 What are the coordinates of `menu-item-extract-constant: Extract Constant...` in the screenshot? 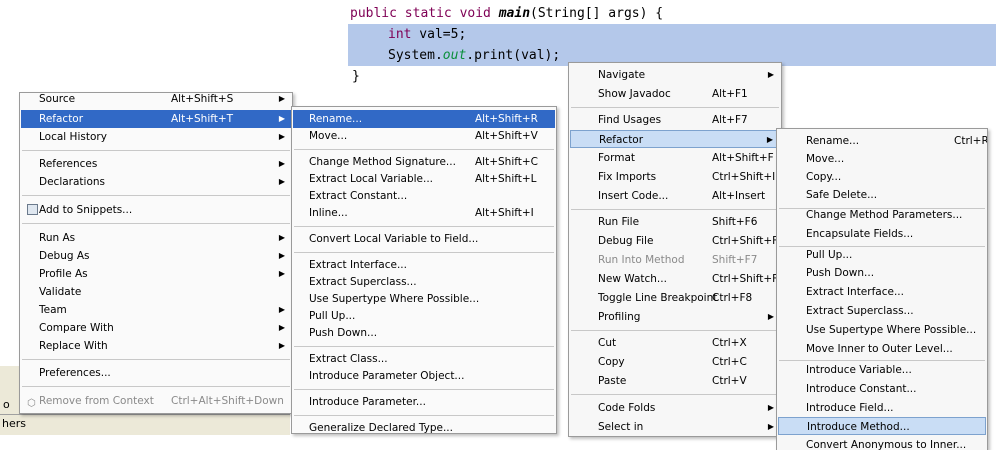 It's located at (424, 196).